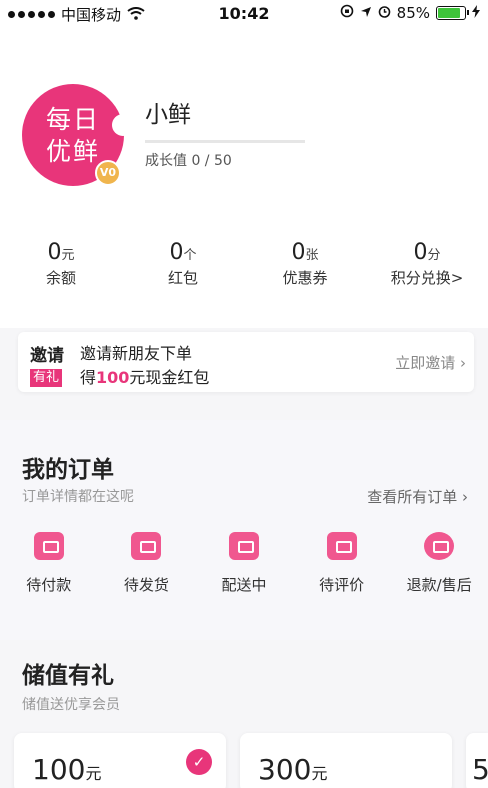 The width and height of the screenshot is (488, 788). Describe the element at coordinates (430, 362) in the screenshot. I see `invite-now-button: 立即邀请 ›` at that location.